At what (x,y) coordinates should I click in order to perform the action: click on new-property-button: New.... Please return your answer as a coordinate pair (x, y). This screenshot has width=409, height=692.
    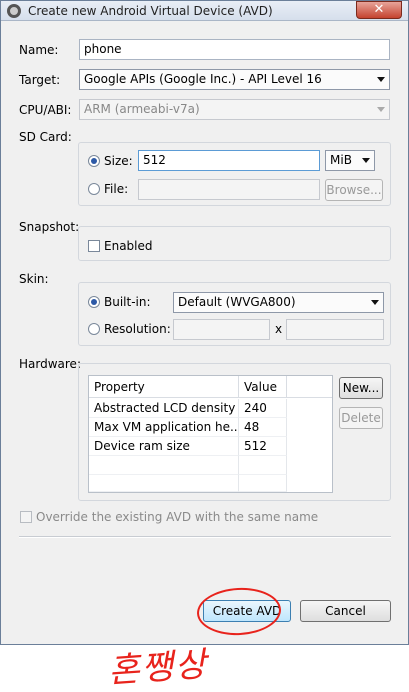
    Looking at the image, I should click on (361, 388).